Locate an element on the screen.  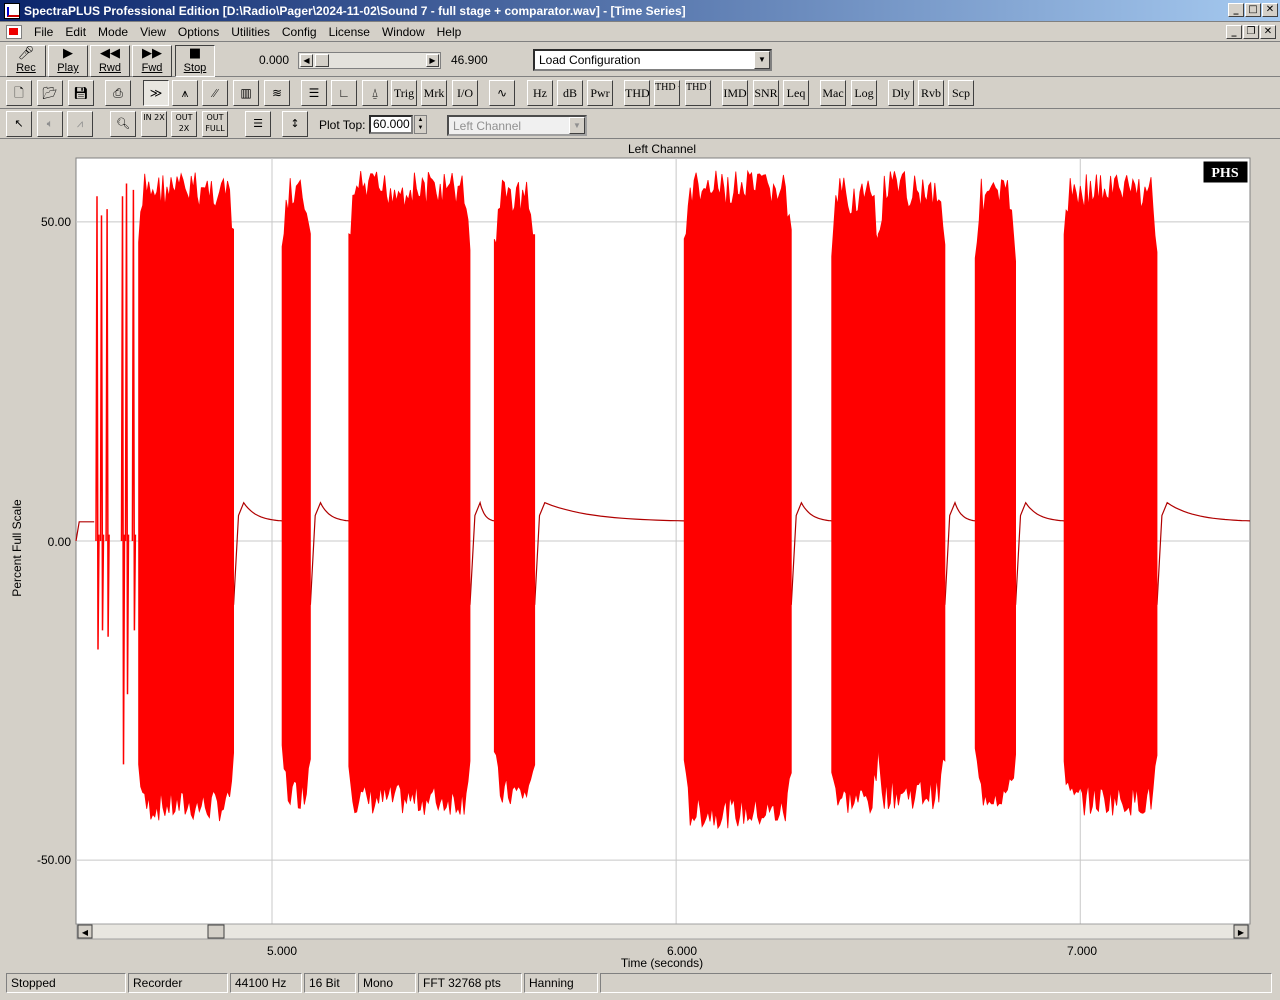
calibration-icon: ⍙ is located at coordinates (375, 93).